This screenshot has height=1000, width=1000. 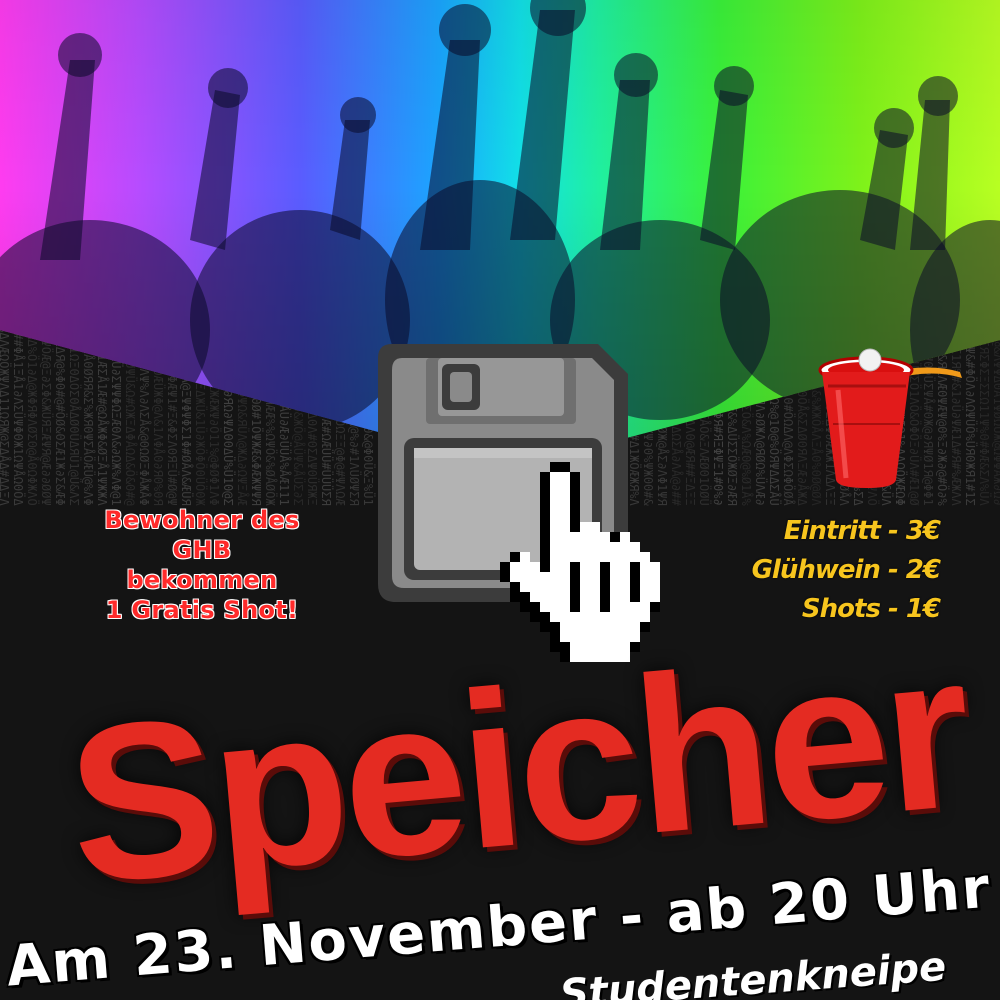 What do you see at coordinates (890, 418) in the screenshot?
I see `red-cup-icon` at bounding box center [890, 418].